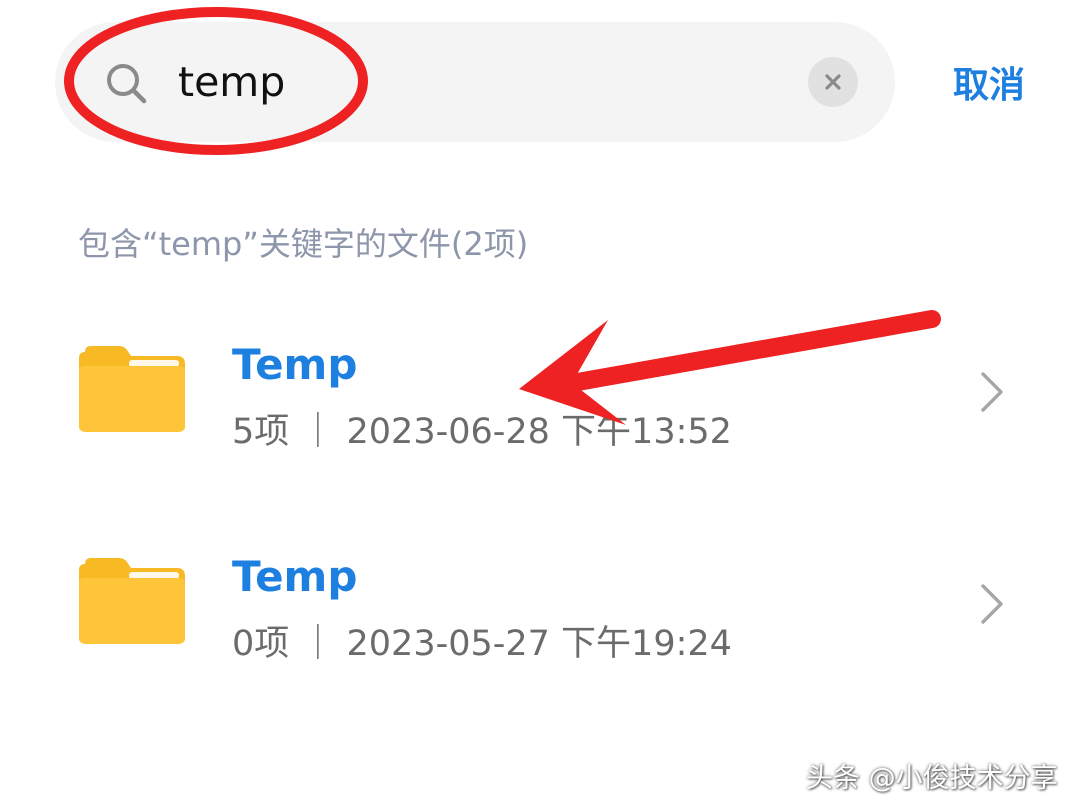 The width and height of the screenshot is (1080, 807). I want to click on search-input, so click(458, 82).